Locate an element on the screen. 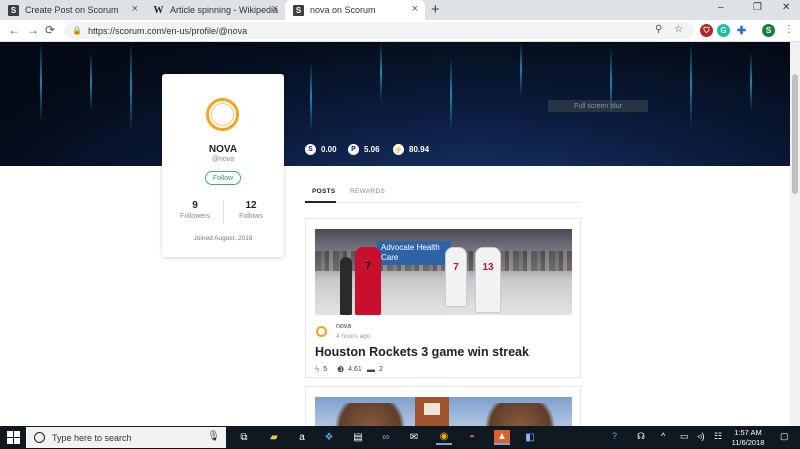  stat-value: 0.00 is located at coordinates (329, 149).